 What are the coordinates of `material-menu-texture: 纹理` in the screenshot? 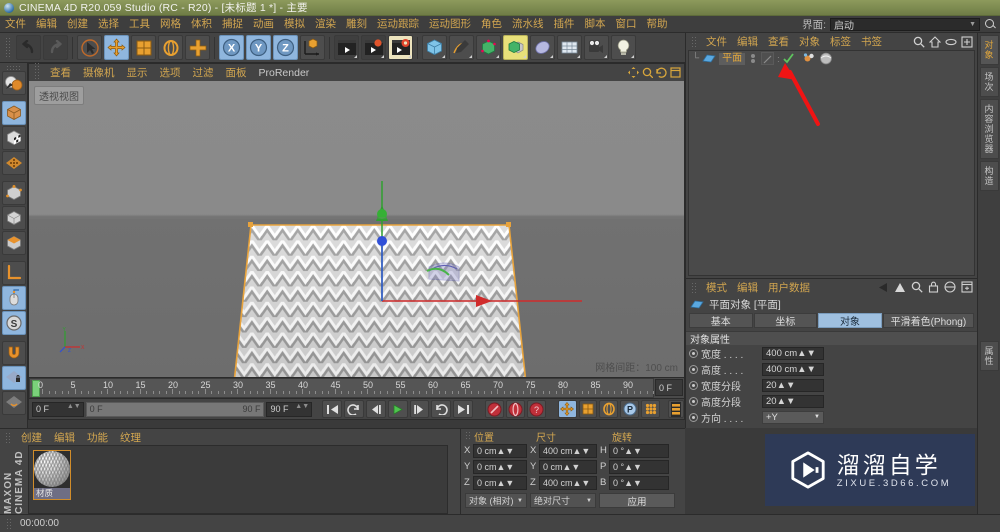 It's located at (130, 437).